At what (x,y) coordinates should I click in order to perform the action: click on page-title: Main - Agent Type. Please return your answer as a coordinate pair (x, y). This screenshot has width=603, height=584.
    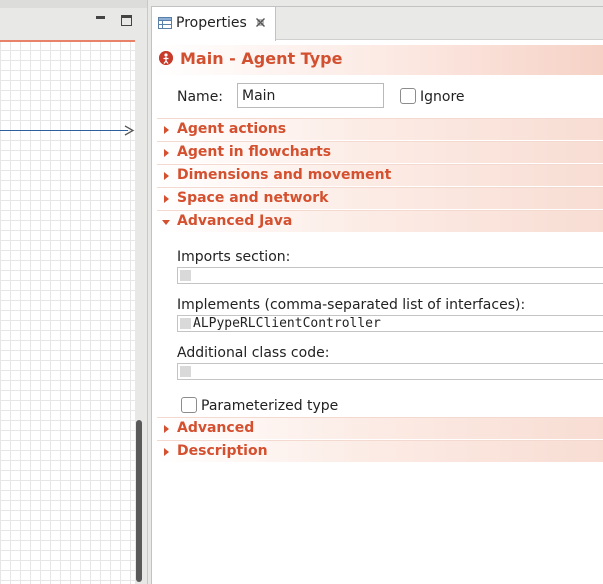
    Looking at the image, I should click on (261, 58).